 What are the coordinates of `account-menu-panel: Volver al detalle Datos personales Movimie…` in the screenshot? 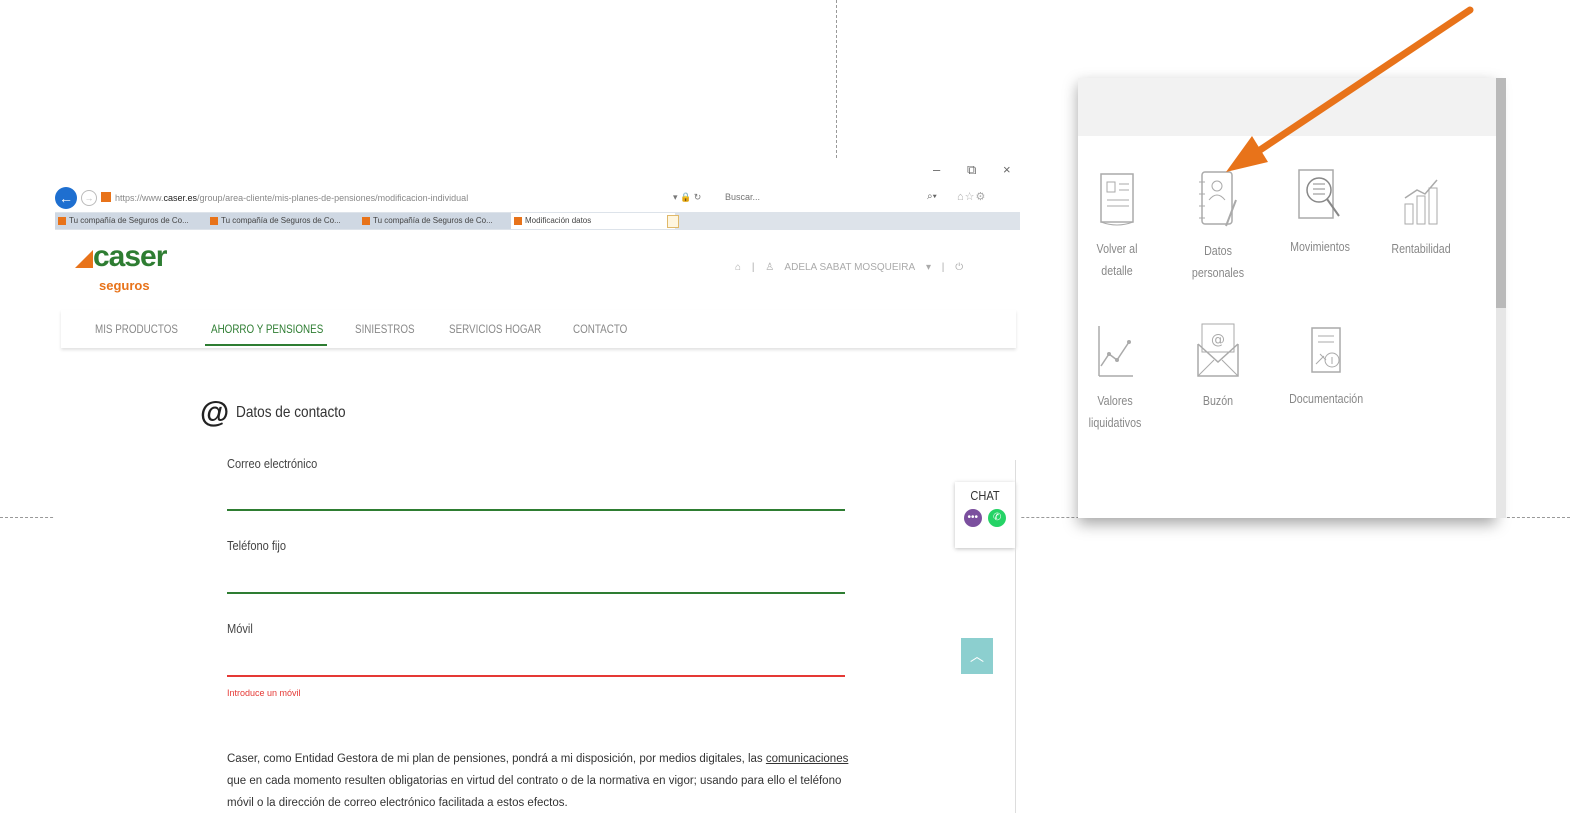 It's located at (1292, 298).